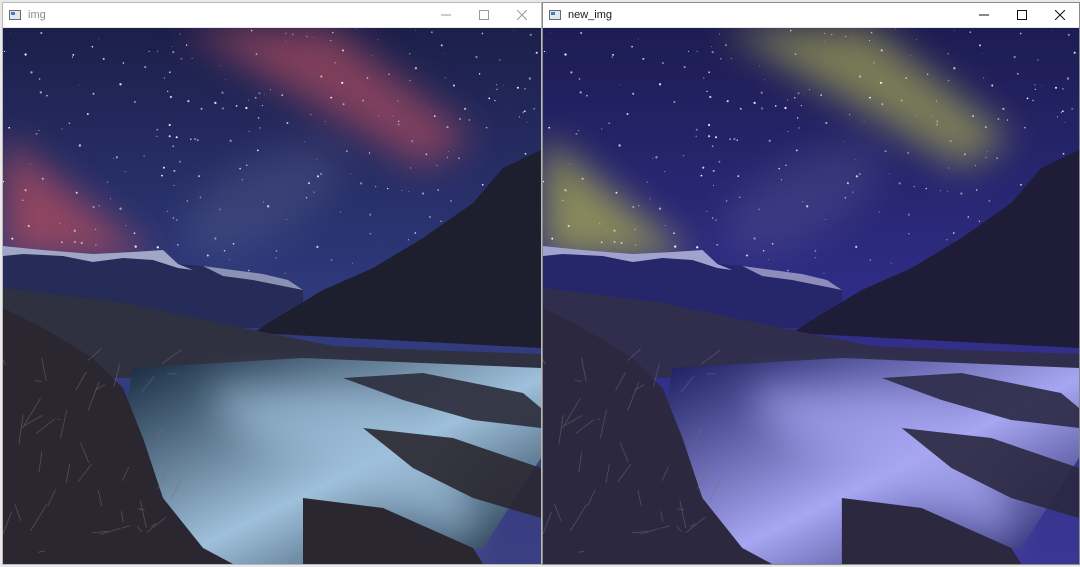 This screenshot has height=567, width=1080. Describe the element at coordinates (590, 15) in the screenshot. I see `window-title: new_img` at that location.